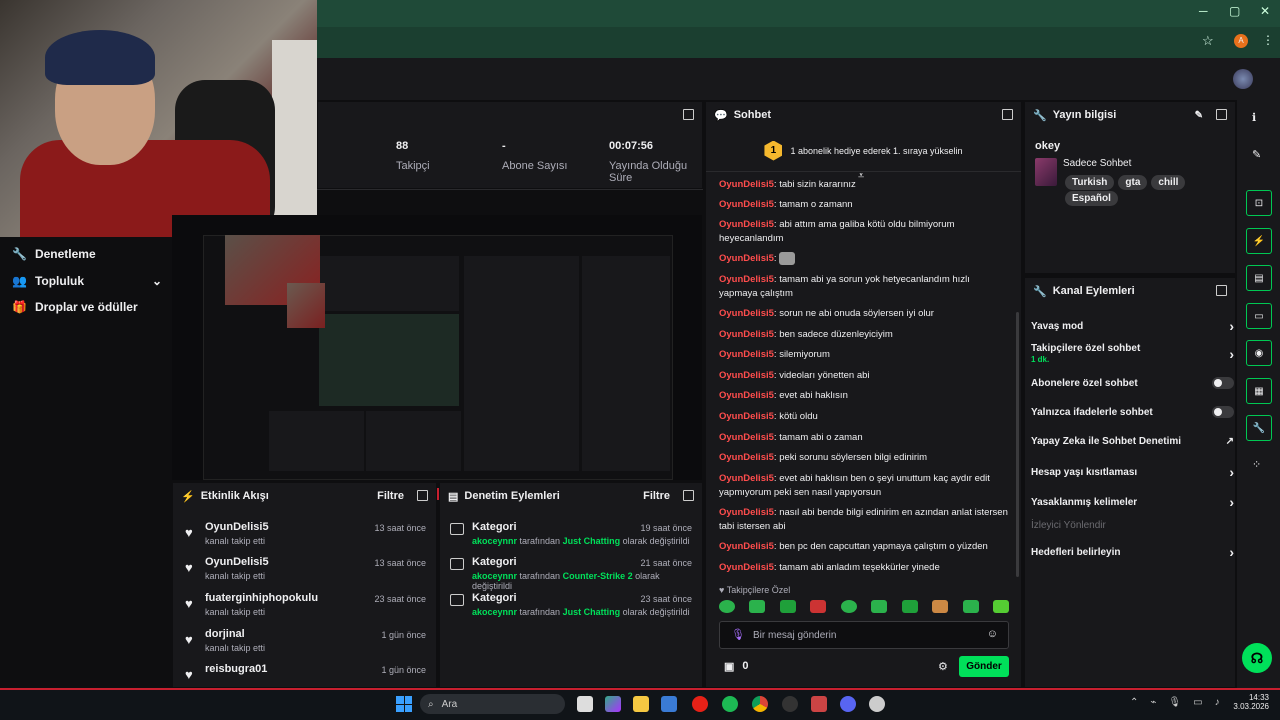  I want to click on settings-gear-icon, so click(877, 704).